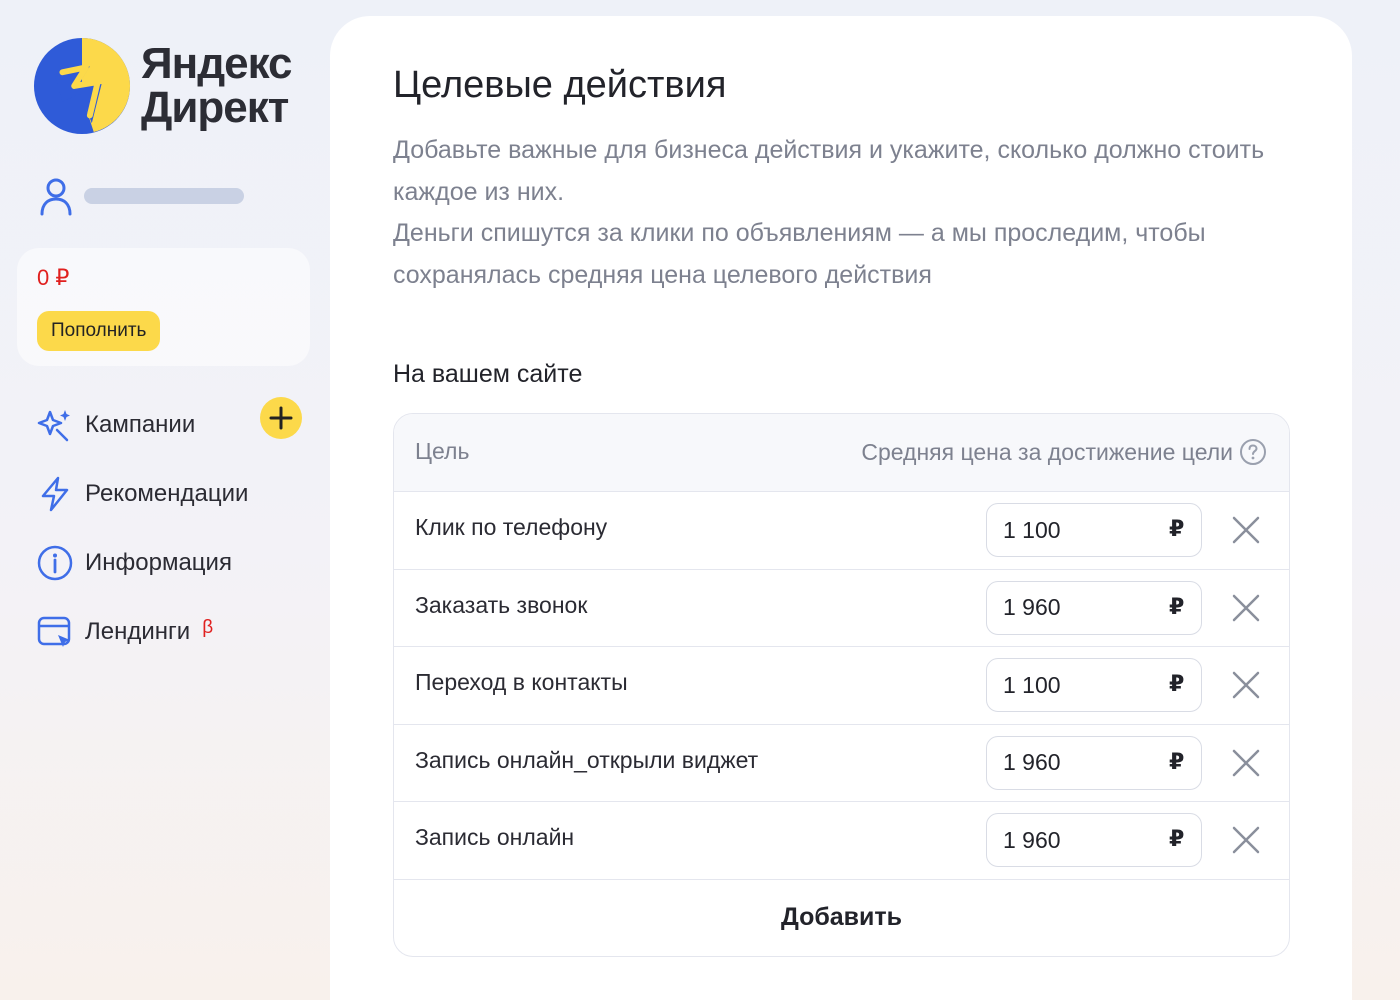 The width and height of the screenshot is (1400, 1000). What do you see at coordinates (1253, 452) in the screenshot?
I see `question-circle-icon` at bounding box center [1253, 452].